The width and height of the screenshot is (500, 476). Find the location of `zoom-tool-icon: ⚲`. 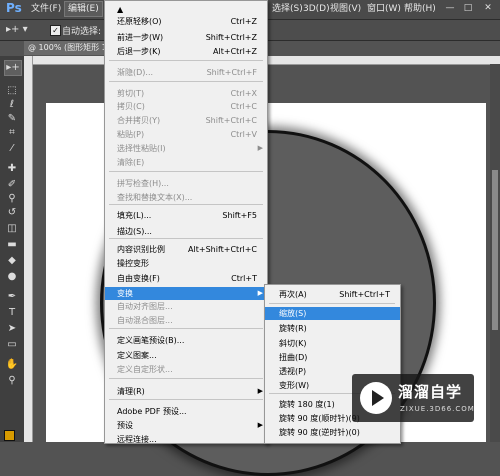

zoom-tool-icon: ⚲ is located at coordinates (12, 381).